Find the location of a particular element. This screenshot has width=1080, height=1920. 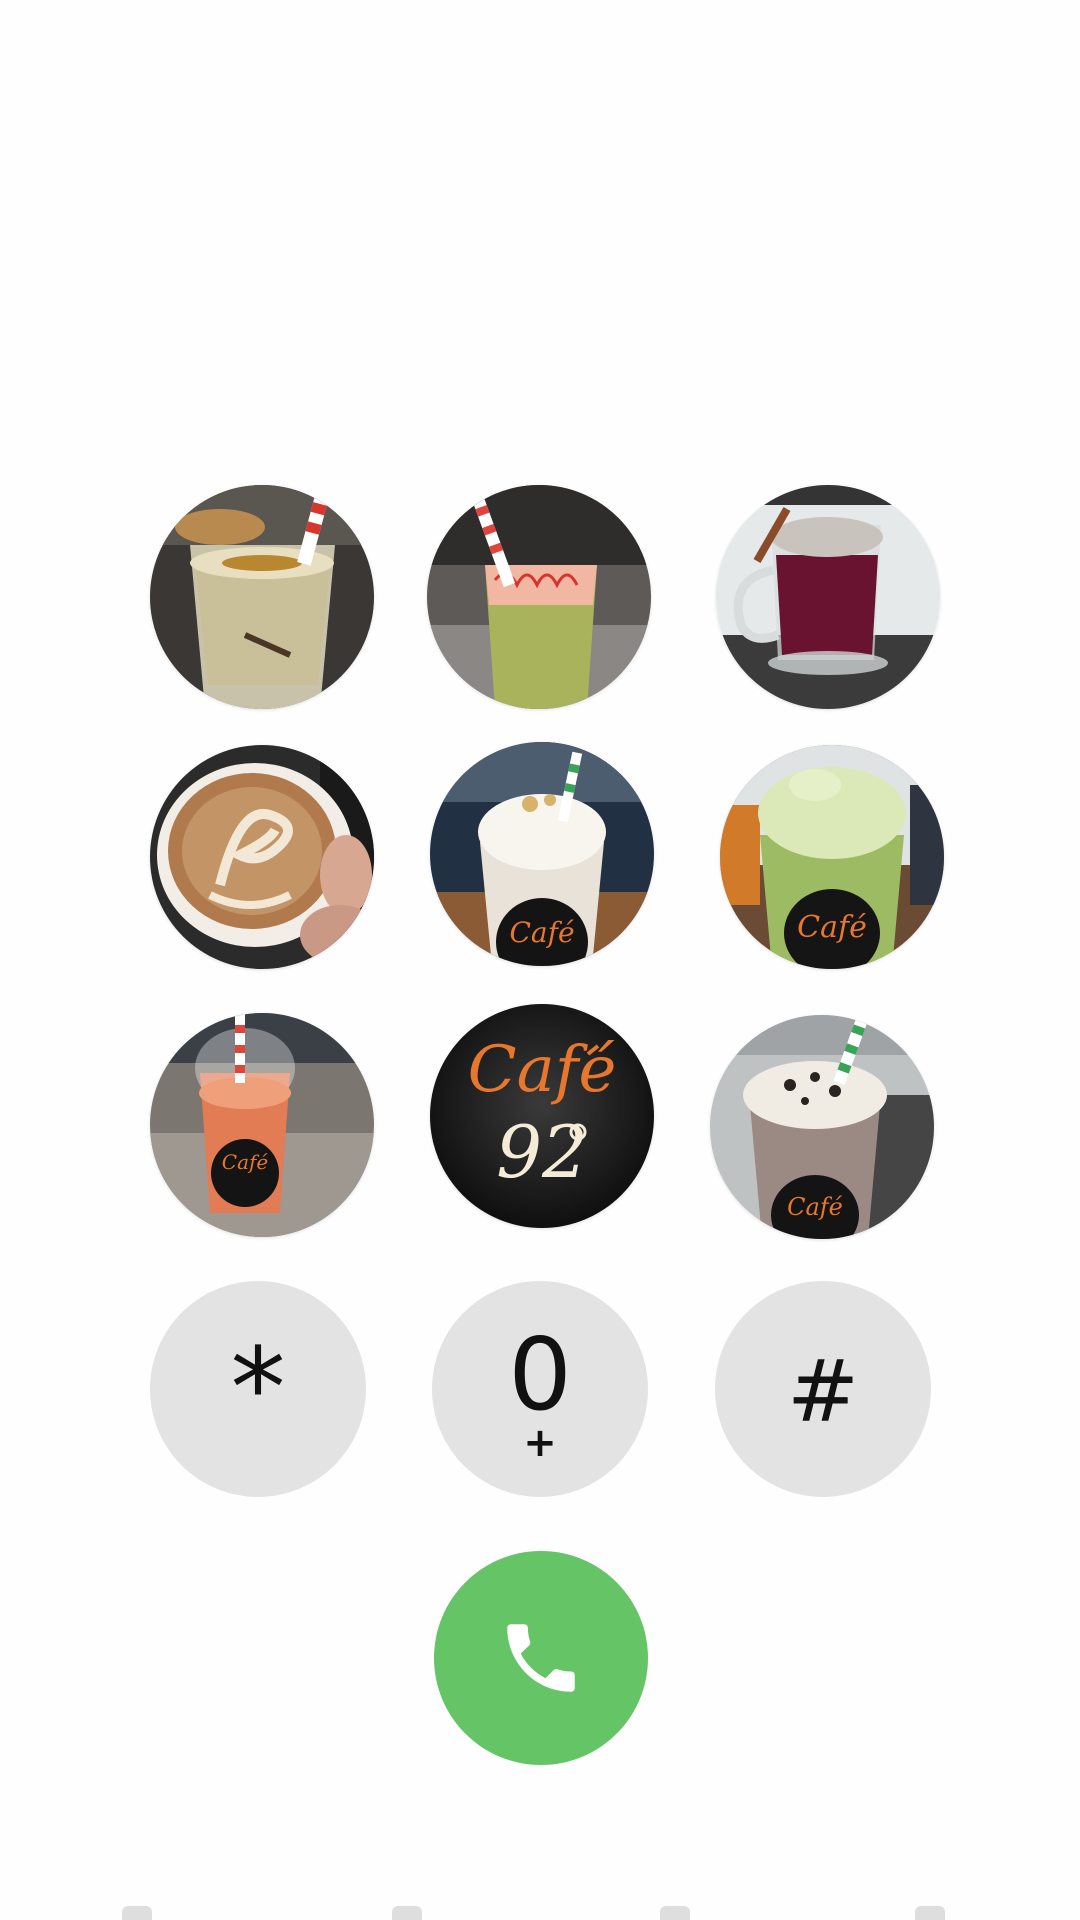

zero-key-plus: + is located at coordinates (540, 1443).